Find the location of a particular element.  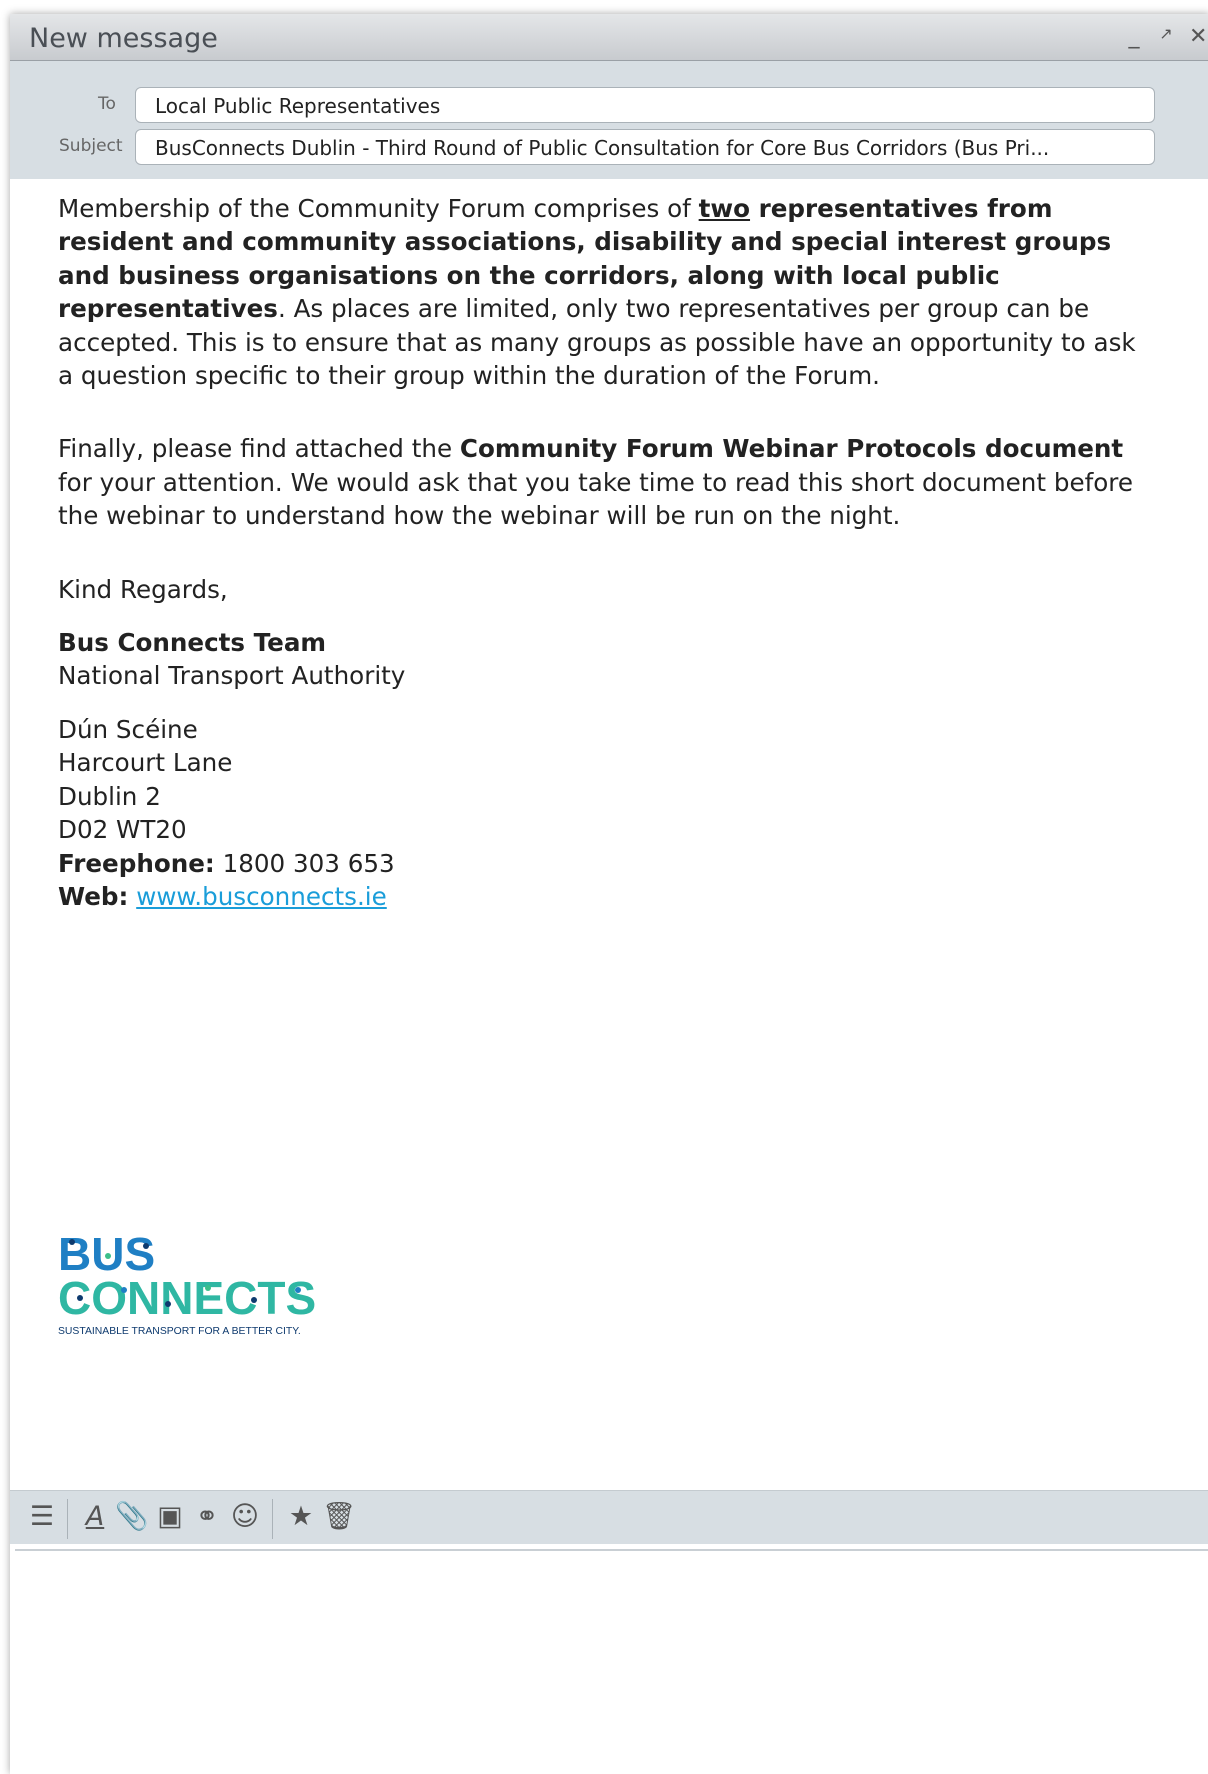

expand-icon: ↗ is located at coordinates (1166, 36).